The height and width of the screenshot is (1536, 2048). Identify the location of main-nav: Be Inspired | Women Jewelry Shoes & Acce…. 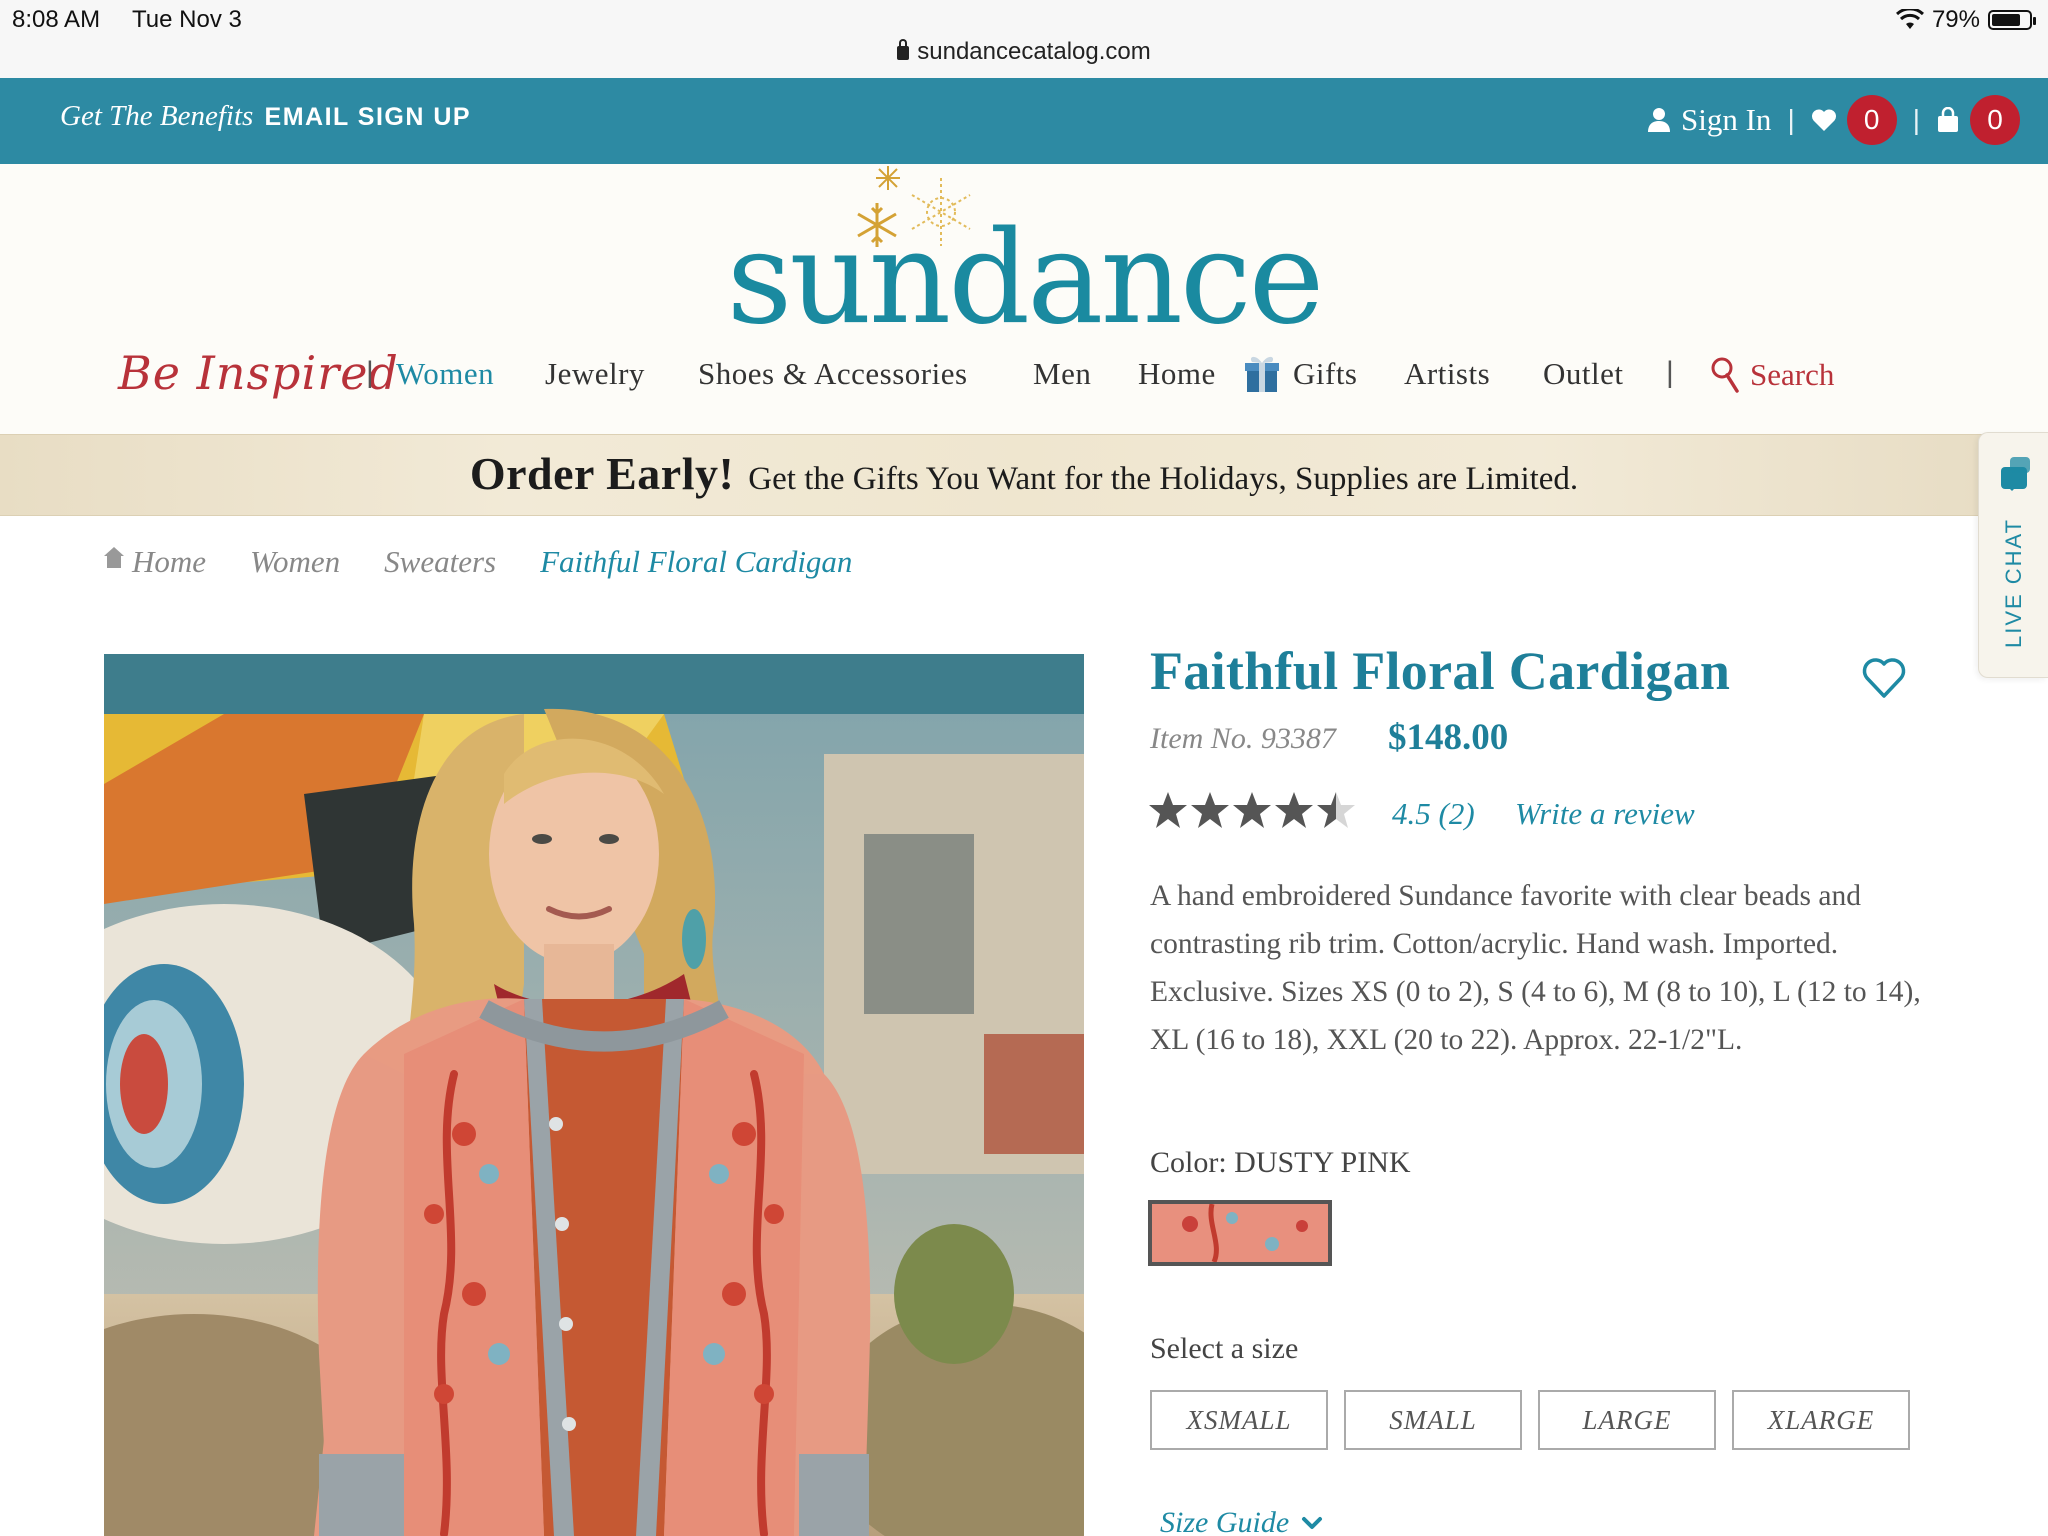
(1024, 379).